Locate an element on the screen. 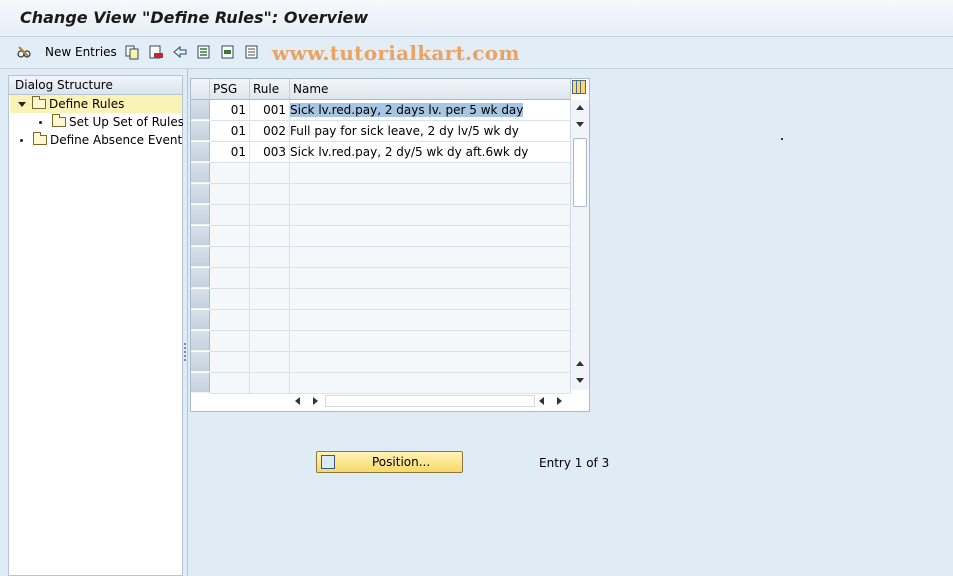  folder-open-icon is located at coordinates (39, 102).